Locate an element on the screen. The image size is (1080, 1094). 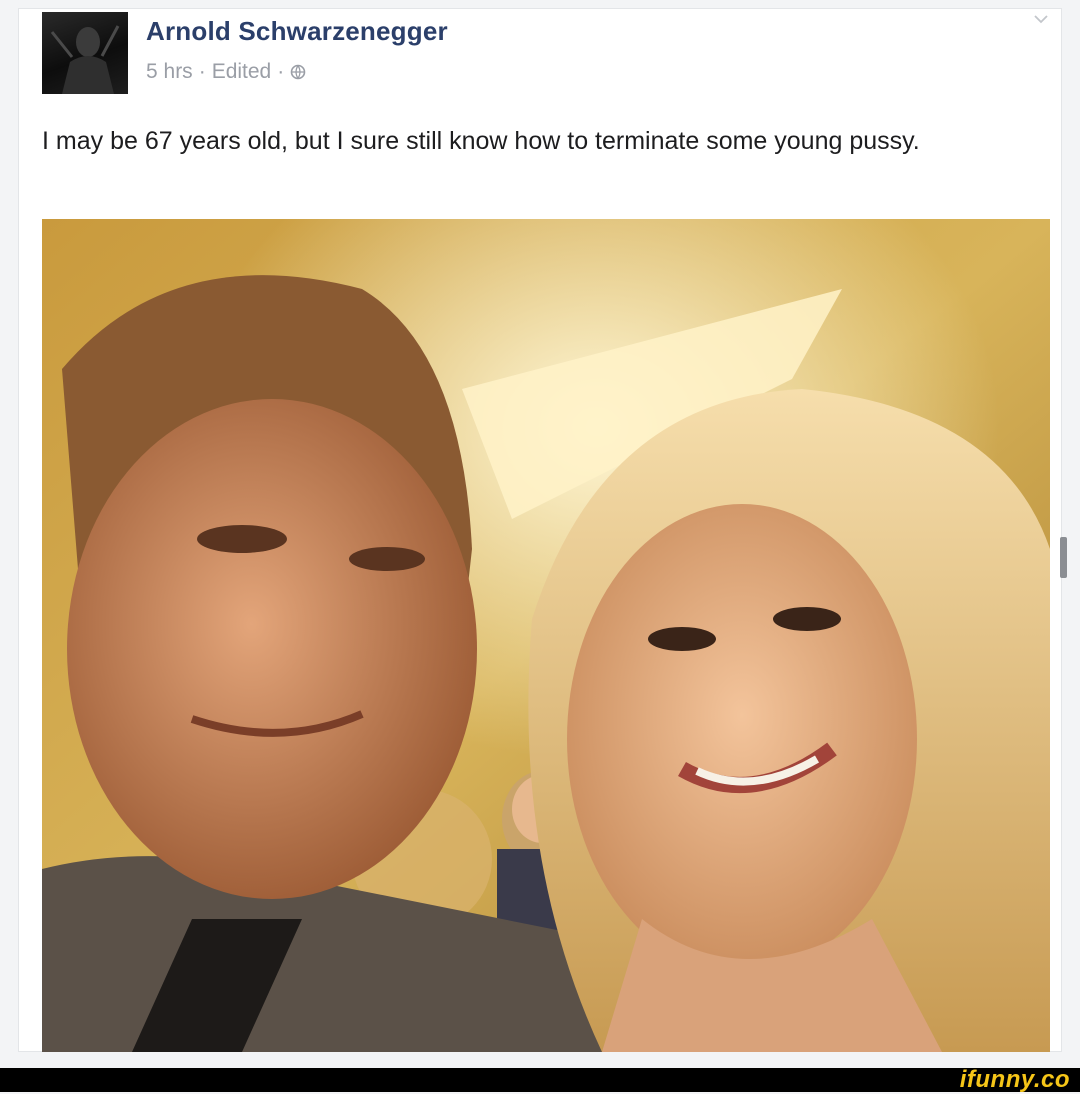
avatar is located at coordinates (85, 53).